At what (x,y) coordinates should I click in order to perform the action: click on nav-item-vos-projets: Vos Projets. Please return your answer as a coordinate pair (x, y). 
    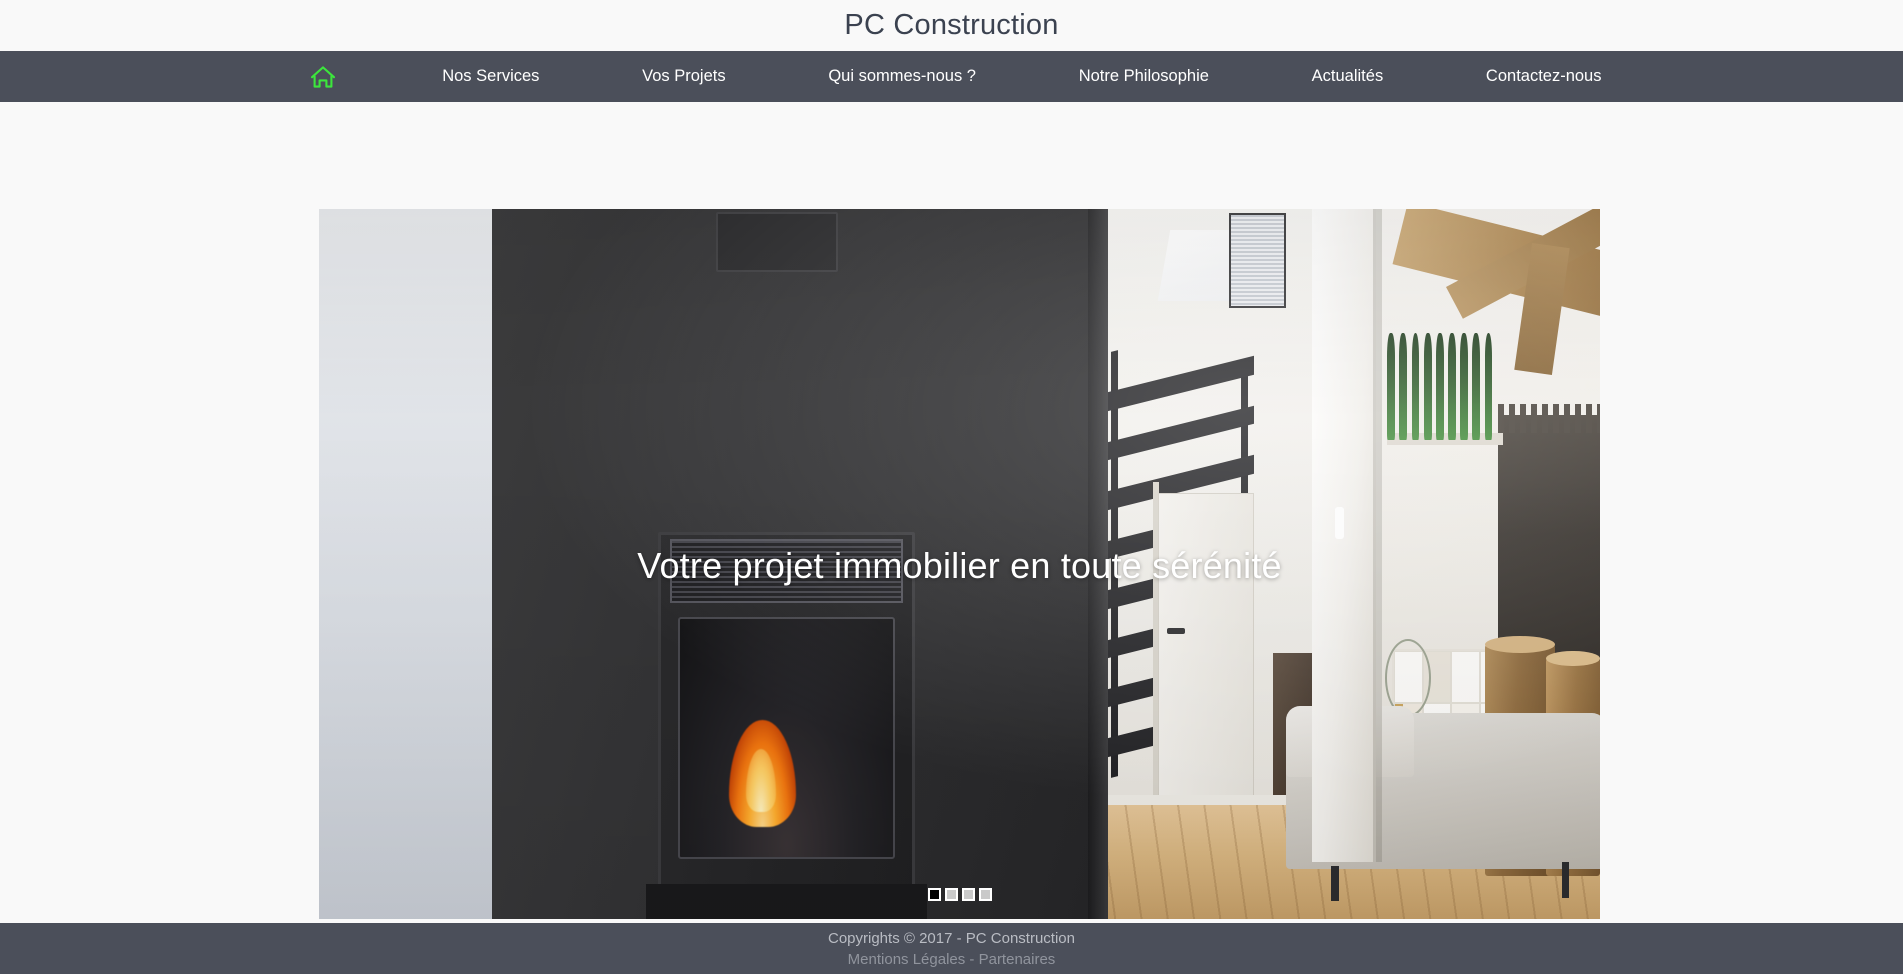
    Looking at the image, I should click on (683, 76).